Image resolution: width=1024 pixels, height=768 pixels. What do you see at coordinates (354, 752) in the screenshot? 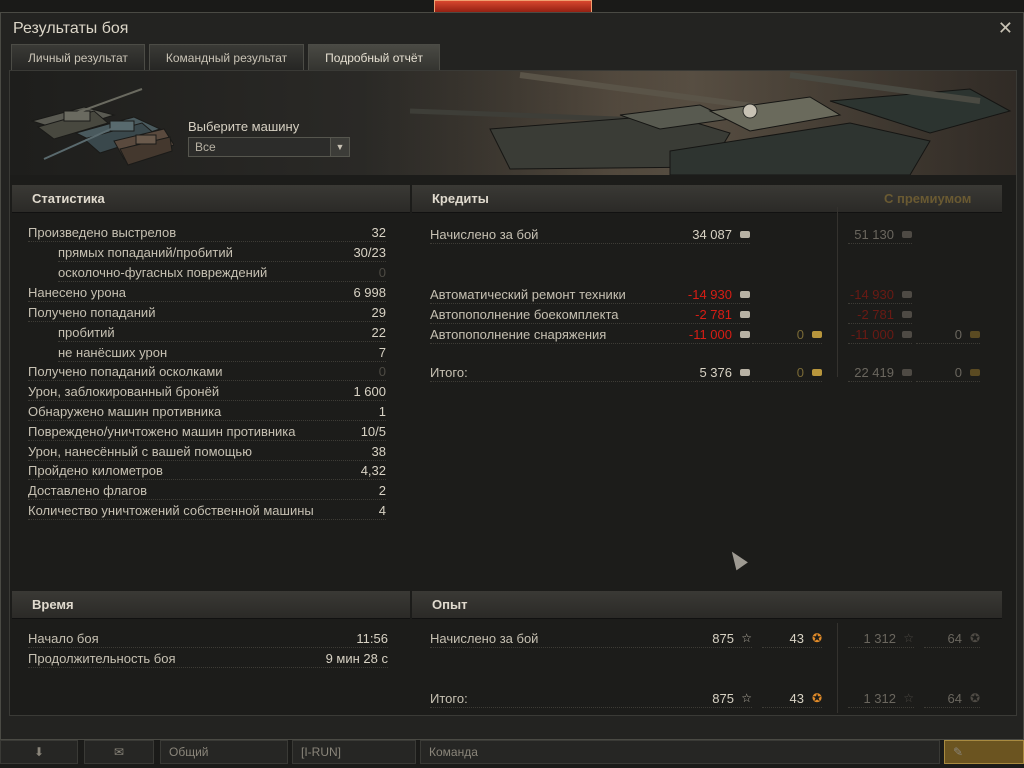
I see `chat-channel-clan: [I-RUN]` at bounding box center [354, 752].